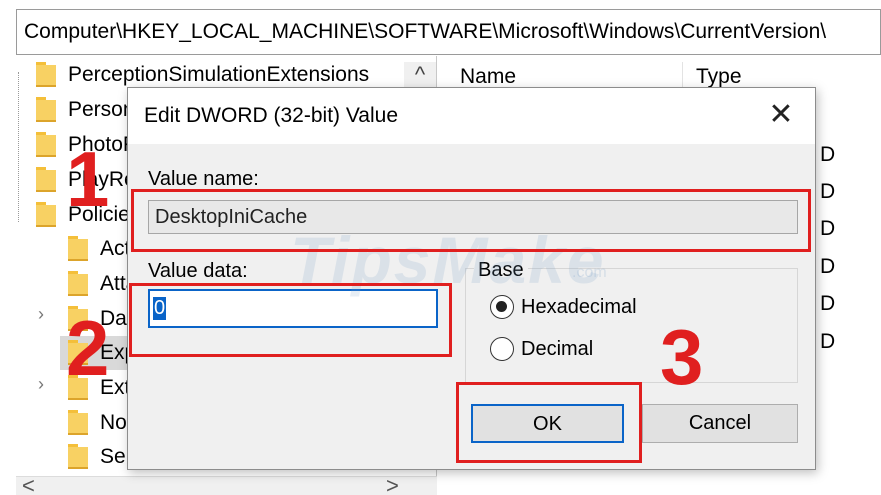  I want to click on annotation-step-1: 1, so click(88, 179).